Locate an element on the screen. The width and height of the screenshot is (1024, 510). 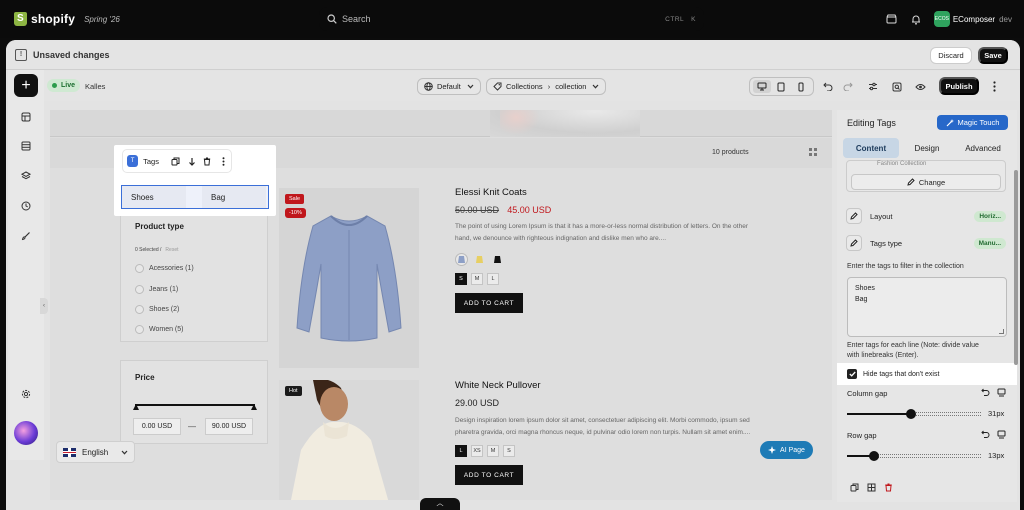
history-clock-icon is located at coordinates (26, 206).